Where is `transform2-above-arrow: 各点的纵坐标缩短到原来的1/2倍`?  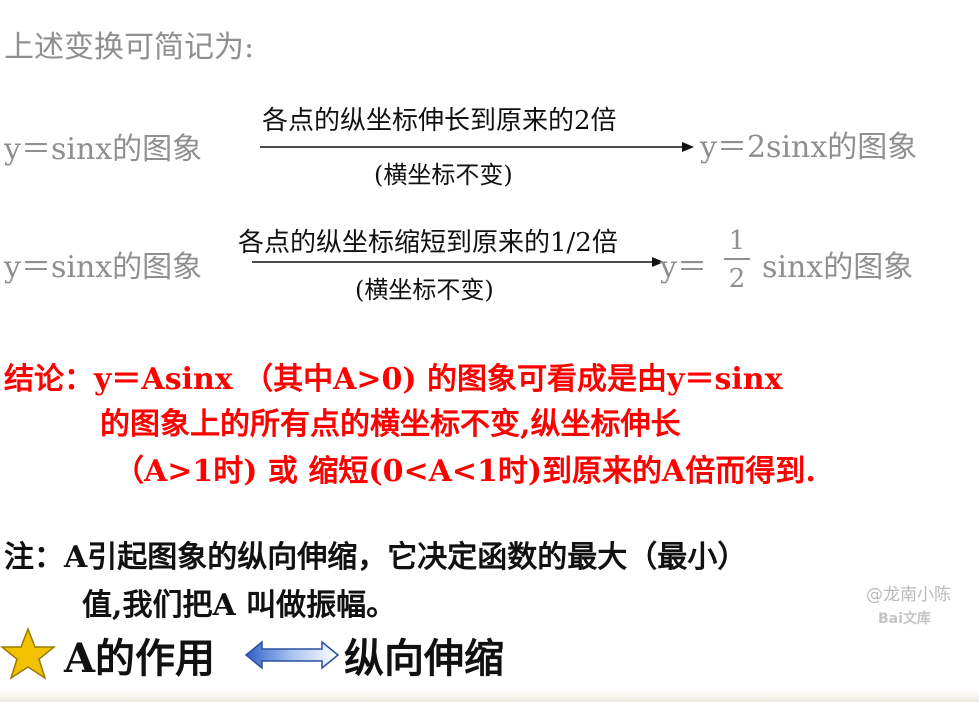
transform2-above-arrow: 各点的纵坐标缩短到原来的1/2倍 is located at coordinates (428, 243).